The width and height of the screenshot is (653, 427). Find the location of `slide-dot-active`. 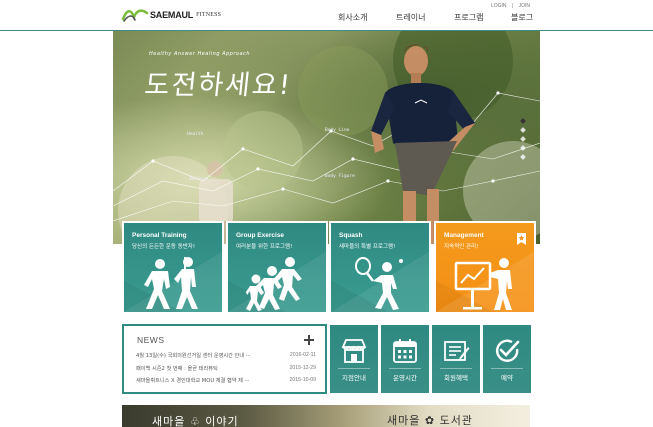

slide-dot-active is located at coordinates (523, 121).